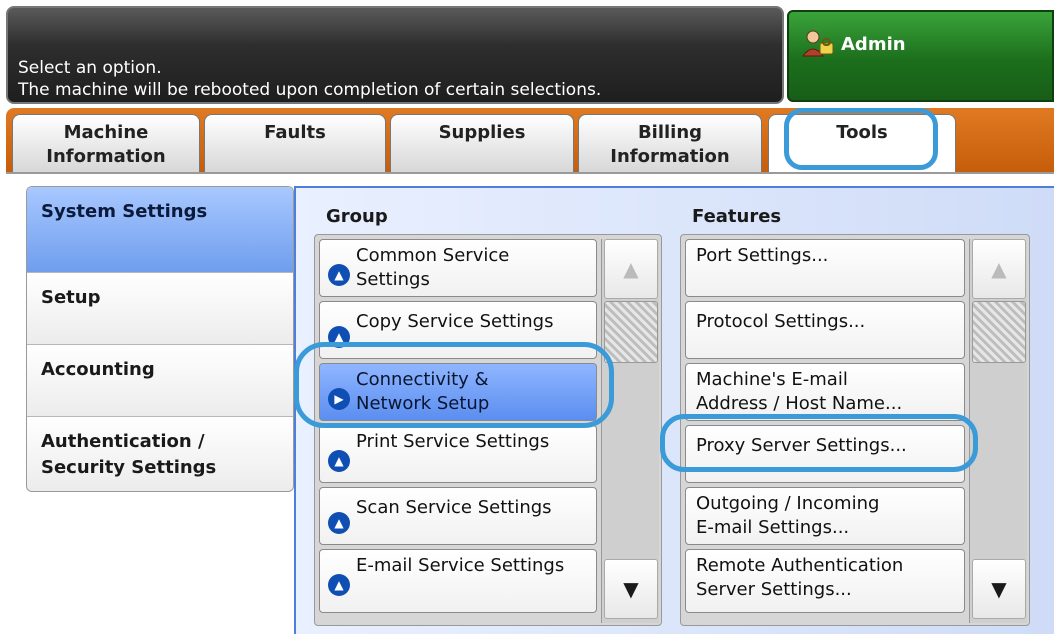 This screenshot has width=1054, height=634. Describe the element at coordinates (98, 369) in the screenshot. I see `sidebar-item-label: Accounting` at that location.